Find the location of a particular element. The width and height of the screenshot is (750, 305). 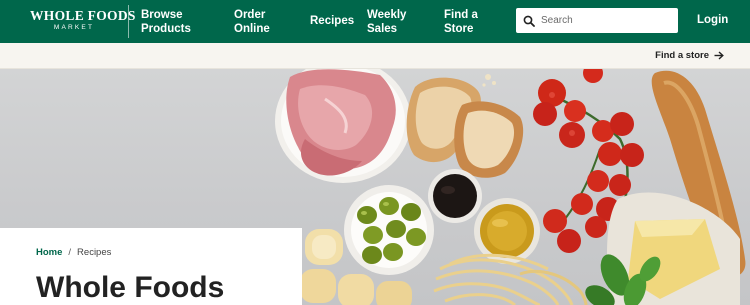

page-title: Whole Foods is located at coordinates (130, 287).